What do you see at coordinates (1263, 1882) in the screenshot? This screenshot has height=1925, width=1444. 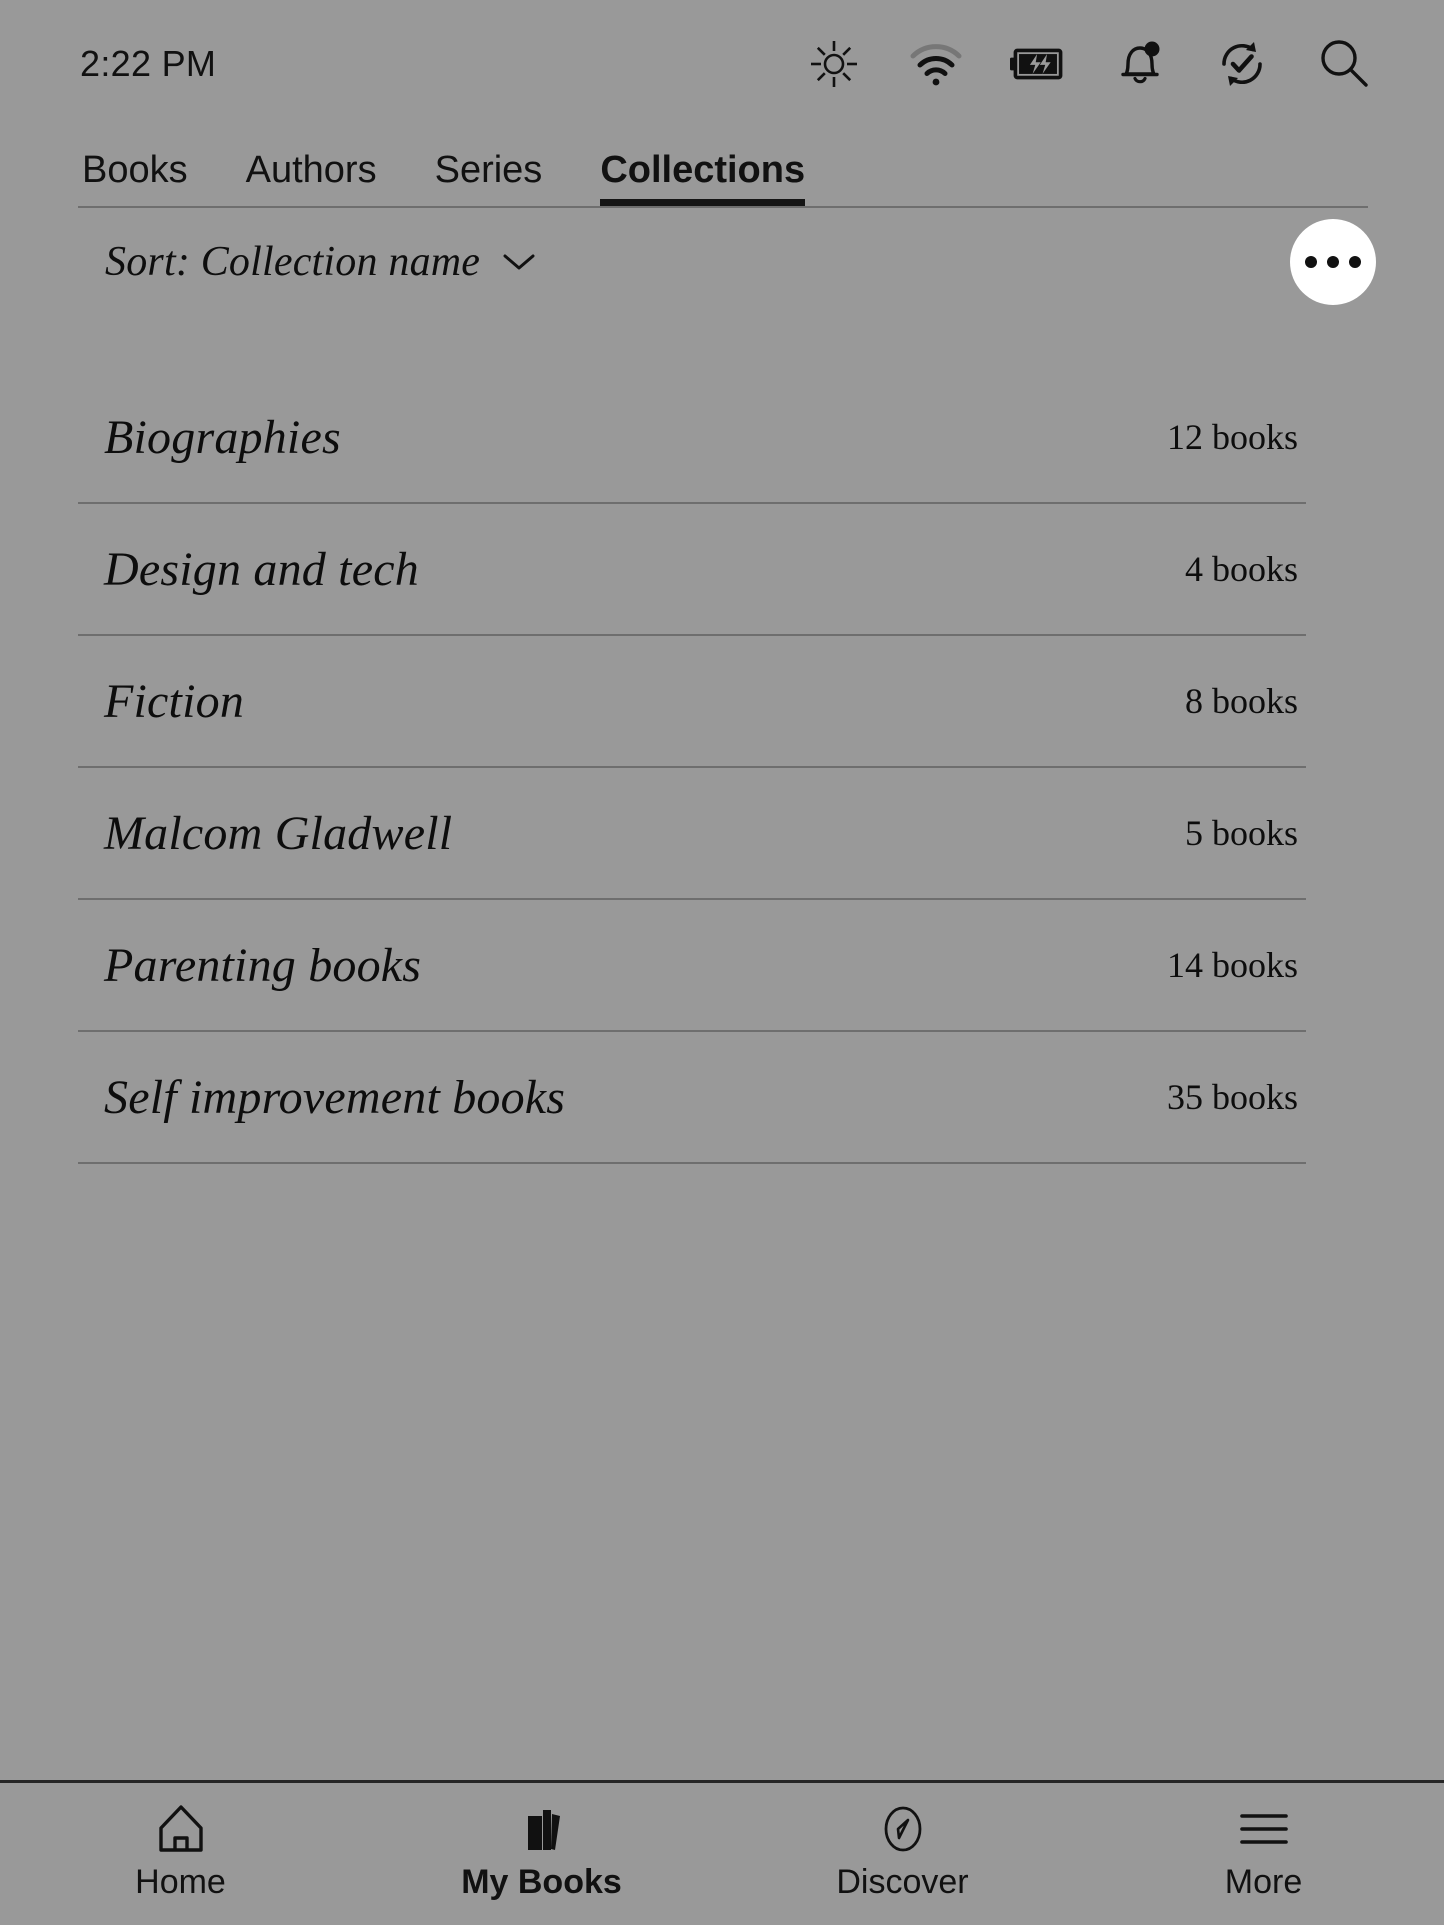 I see `nav-label-more: More` at bounding box center [1263, 1882].